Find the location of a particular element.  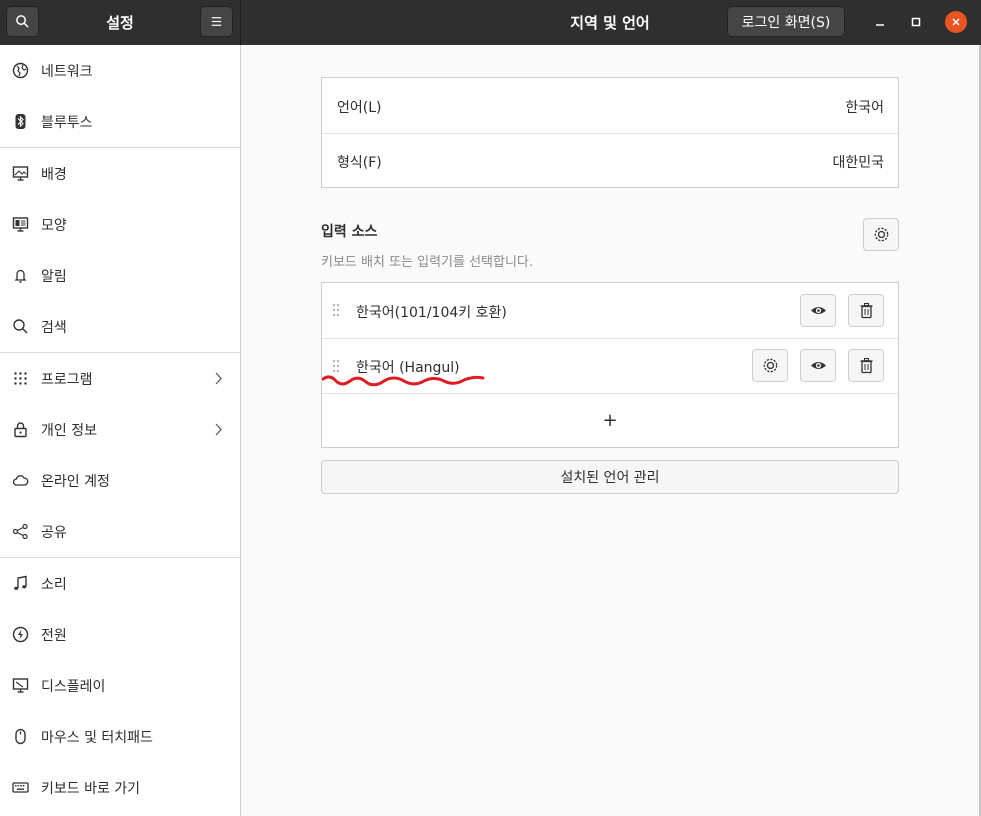

language-formats-list: 언어(L) 한국어 형식(F) 대한민국 is located at coordinates (610, 132).